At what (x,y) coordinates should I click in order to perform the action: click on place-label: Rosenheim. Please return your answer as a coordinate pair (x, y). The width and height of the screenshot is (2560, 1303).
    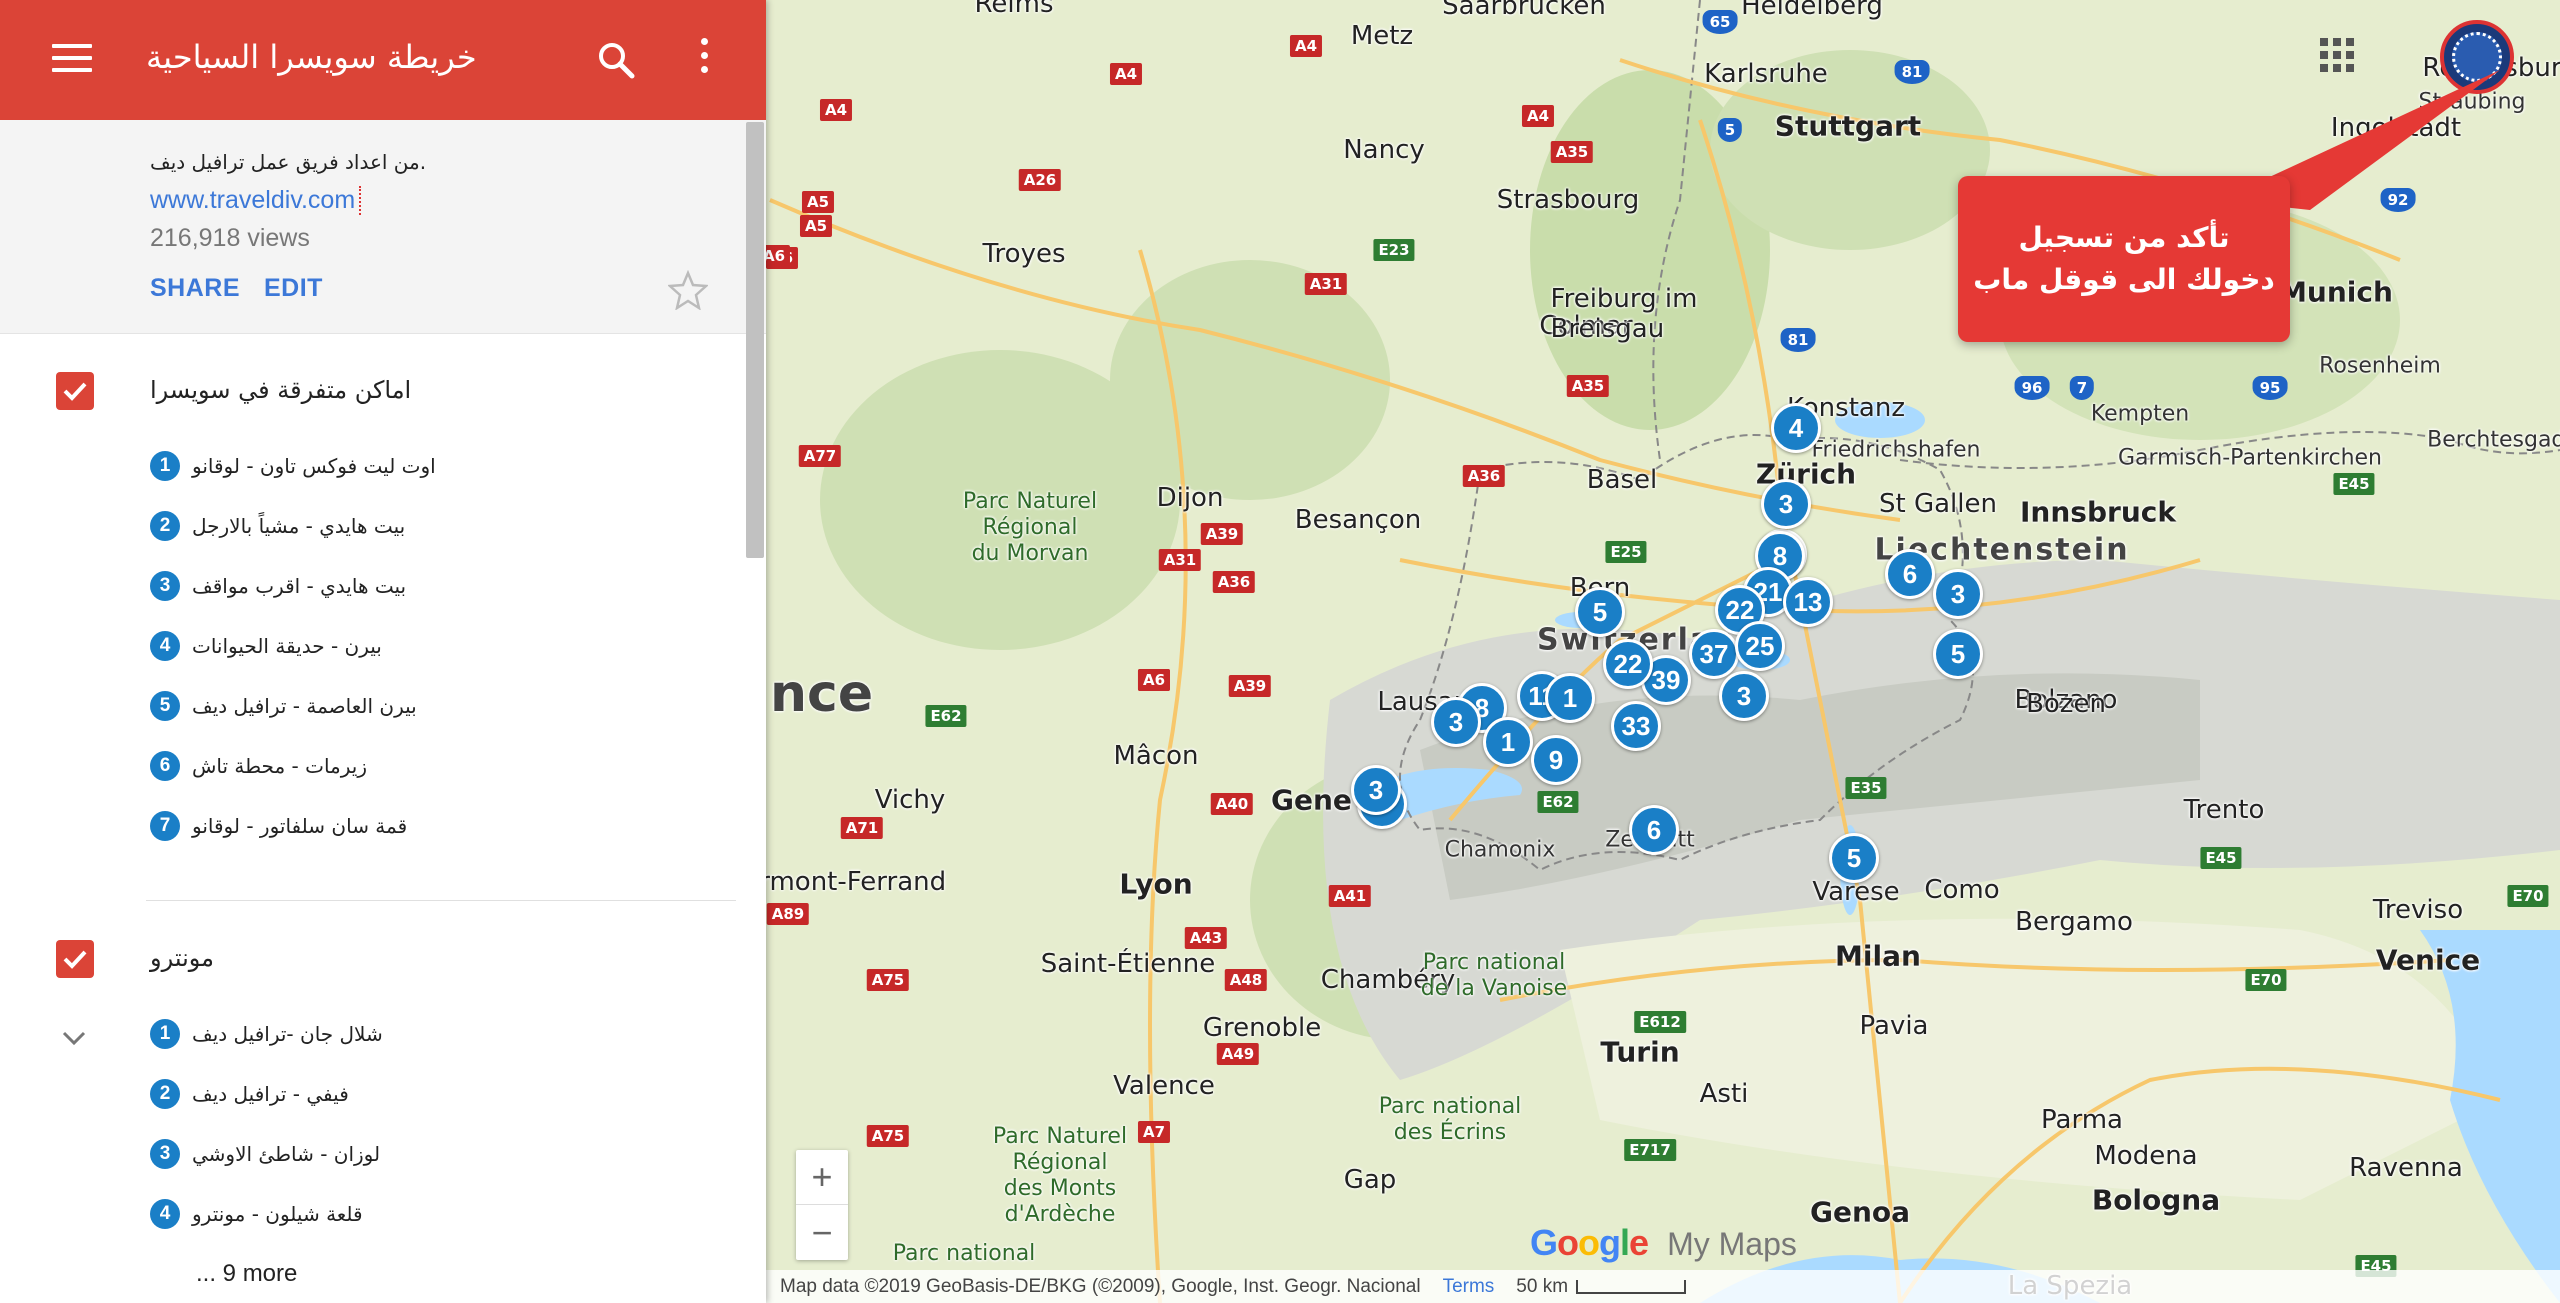
    Looking at the image, I should click on (2380, 366).